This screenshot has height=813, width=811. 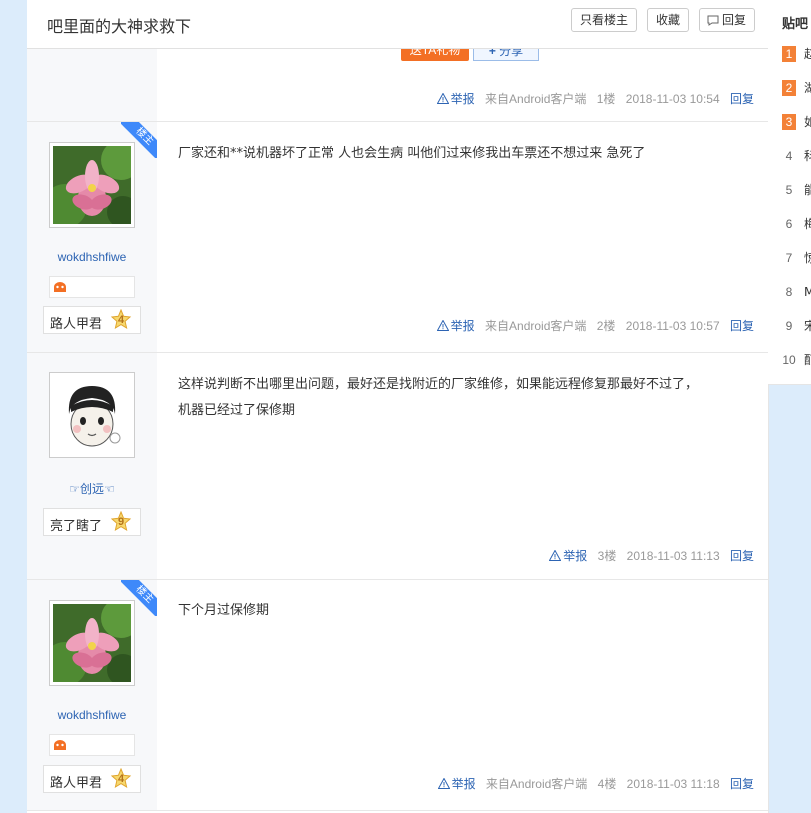 I want to click on rank-number: 1, so click(x=789, y=54).